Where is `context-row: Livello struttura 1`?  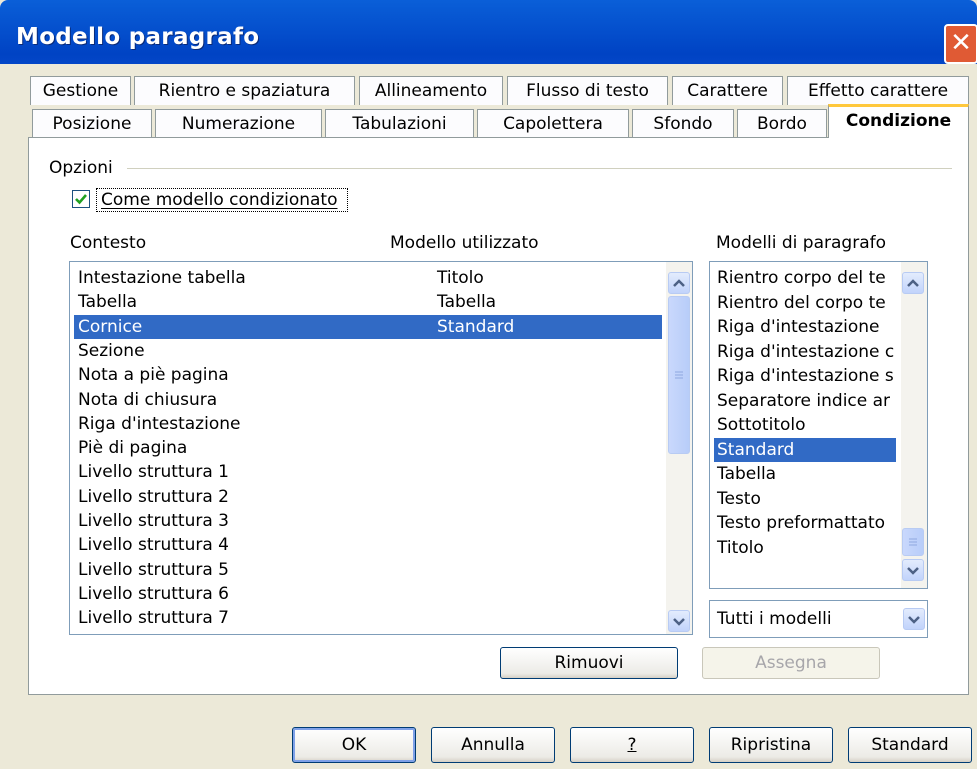
context-row: Livello struttura 1 is located at coordinates (368, 472).